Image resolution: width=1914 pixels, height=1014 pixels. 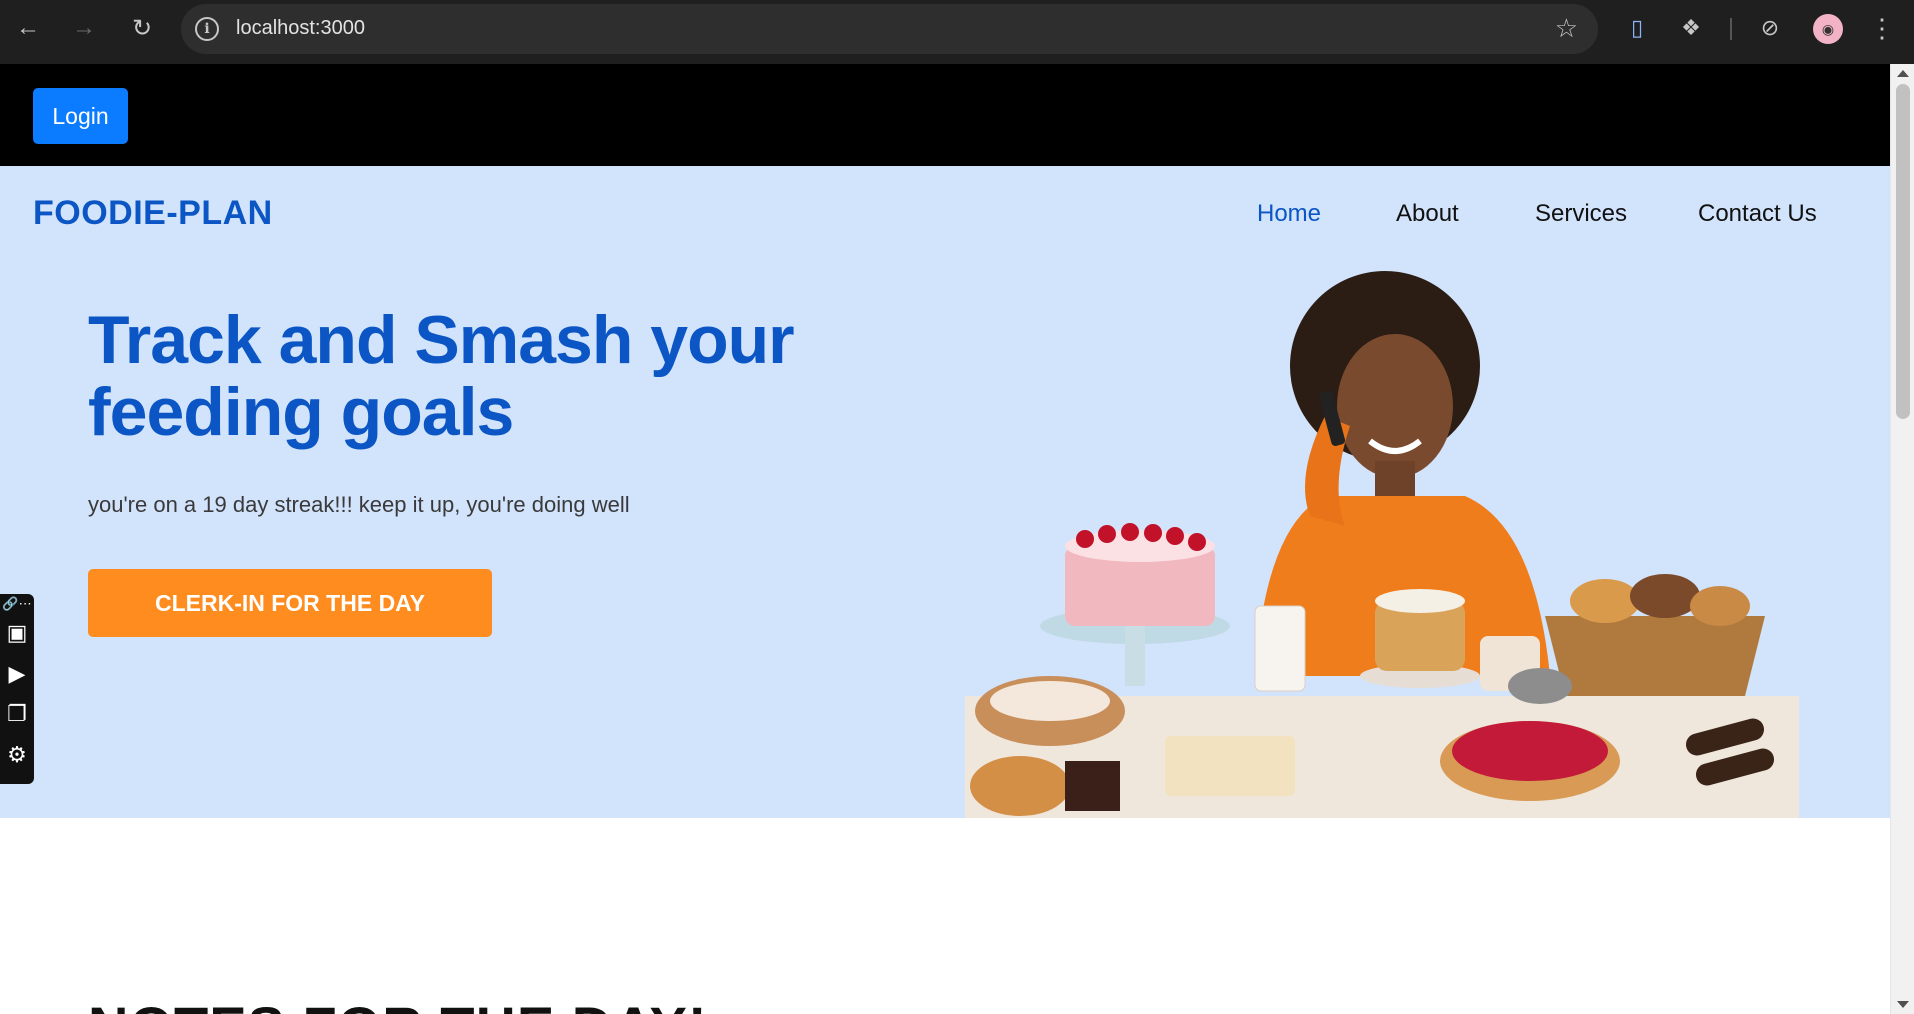 I want to click on settings-gear-icon: ⚙, so click(x=17, y=755).